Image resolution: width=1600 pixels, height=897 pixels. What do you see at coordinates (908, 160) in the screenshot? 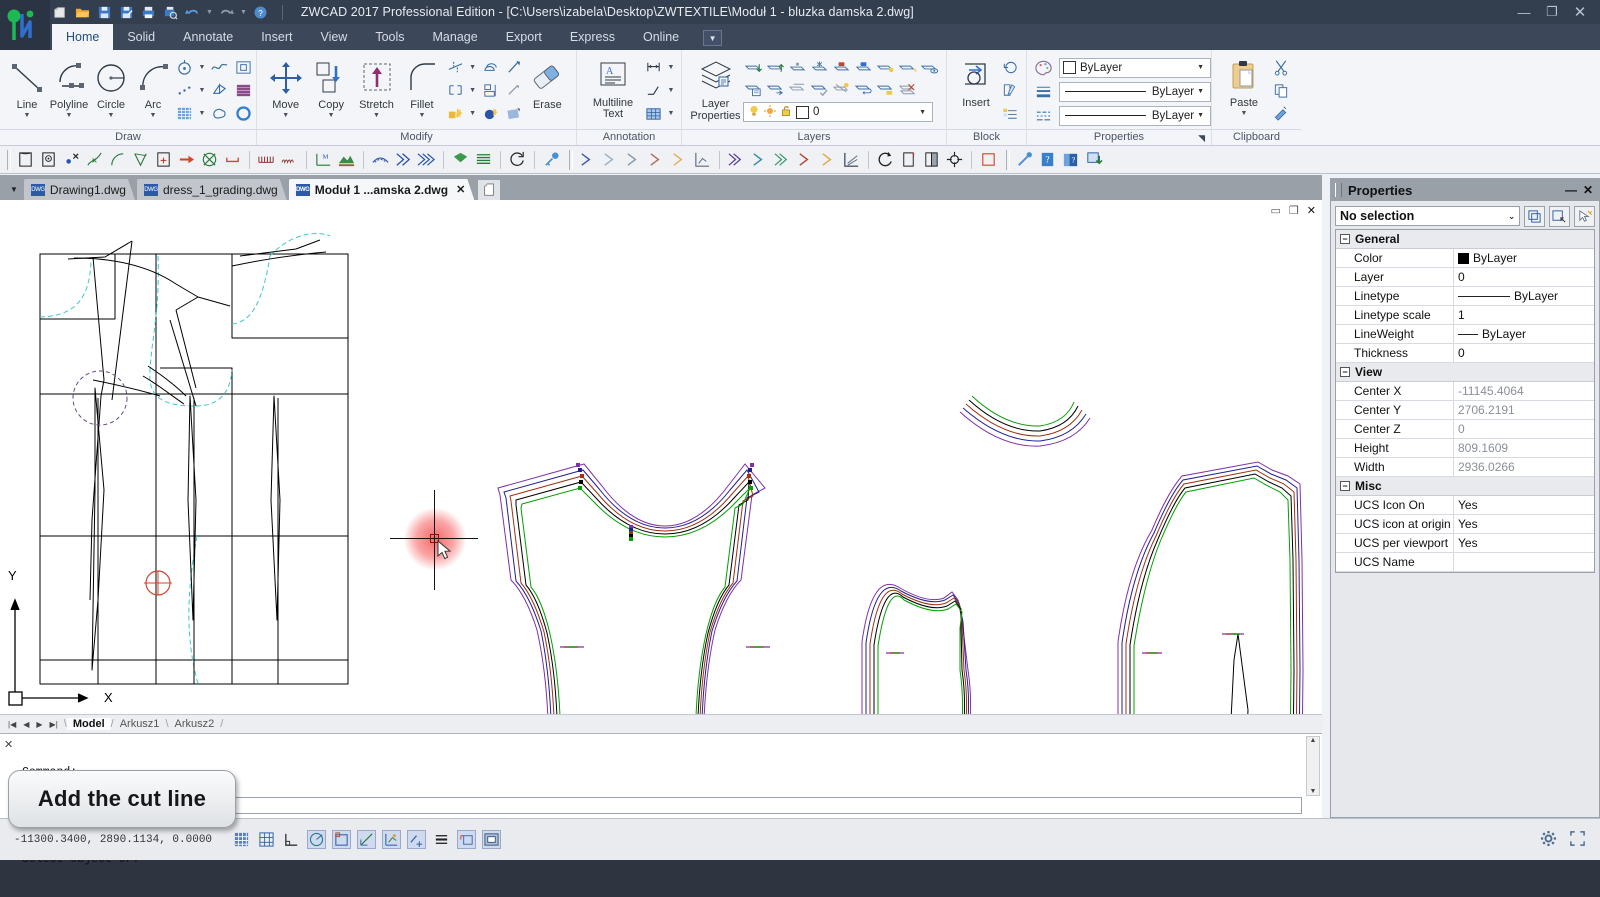
I see `piece-copy-icon` at bounding box center [908, 160].